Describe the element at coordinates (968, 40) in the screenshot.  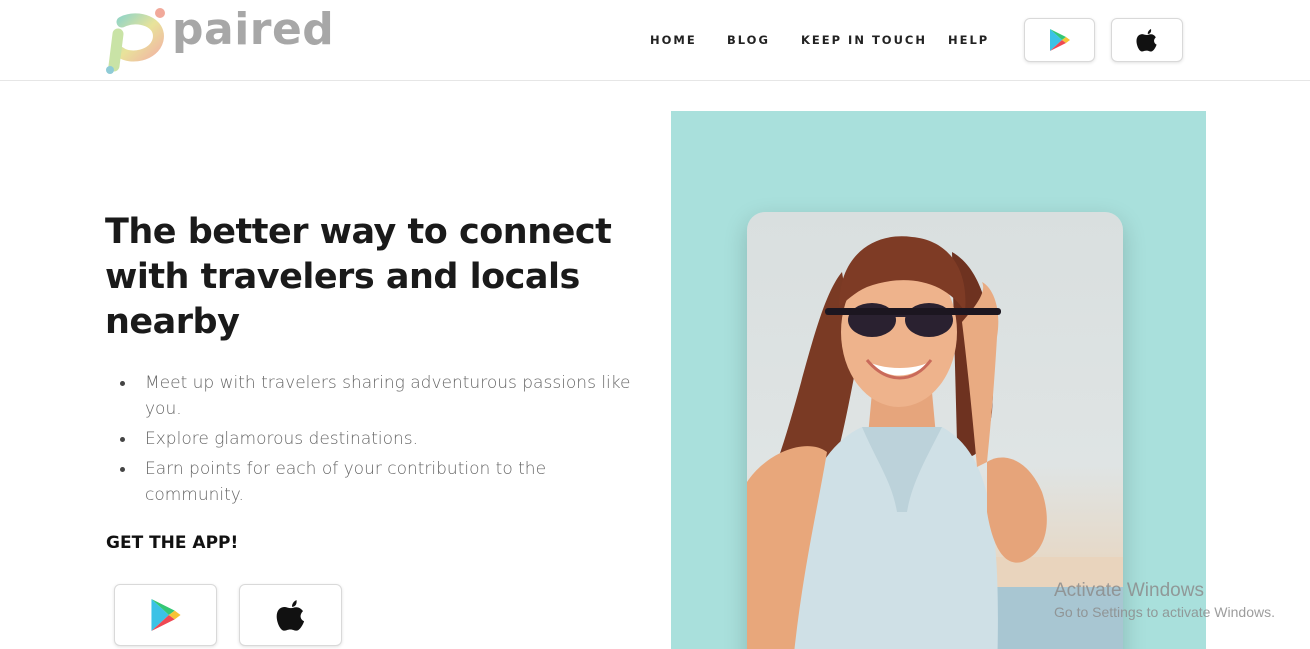
I see `nav-help-link: HELP` at that location.